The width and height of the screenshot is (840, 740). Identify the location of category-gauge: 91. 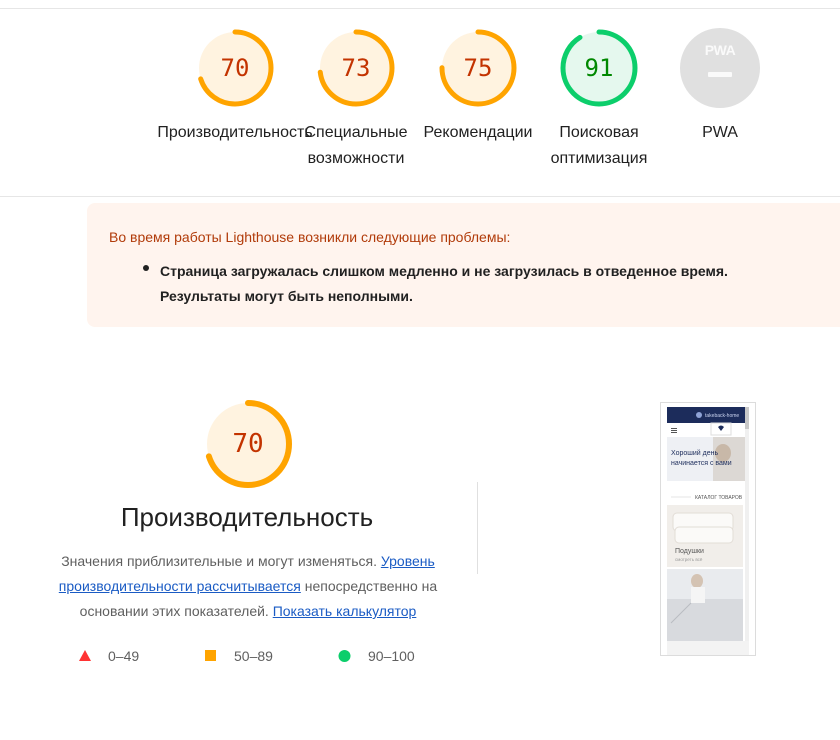
(599, 68).